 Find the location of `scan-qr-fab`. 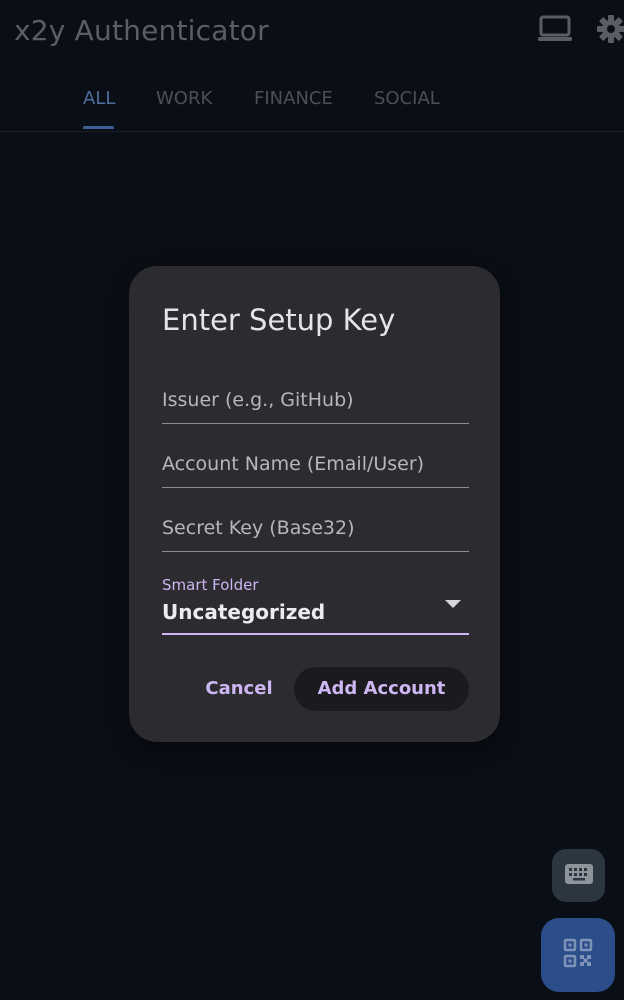

scan-qr-fab is located at coordinates (578, 955).